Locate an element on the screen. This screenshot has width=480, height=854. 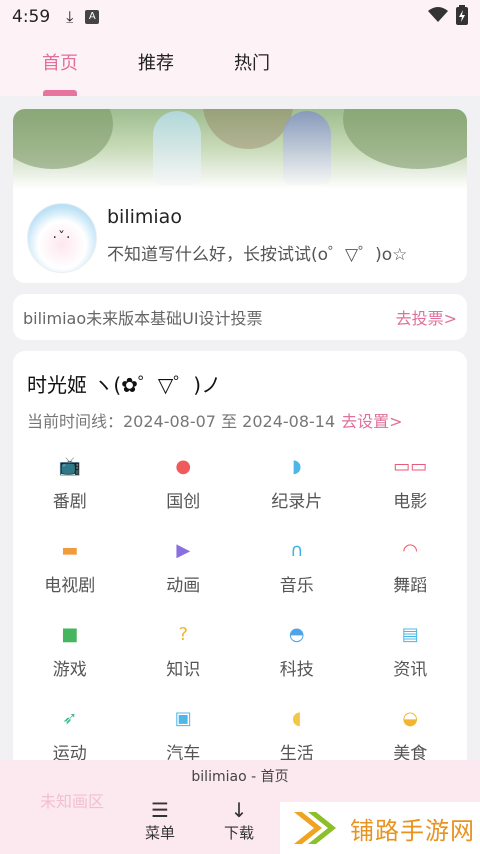
category-label: 游戏 is located at coordinates (69, 670).